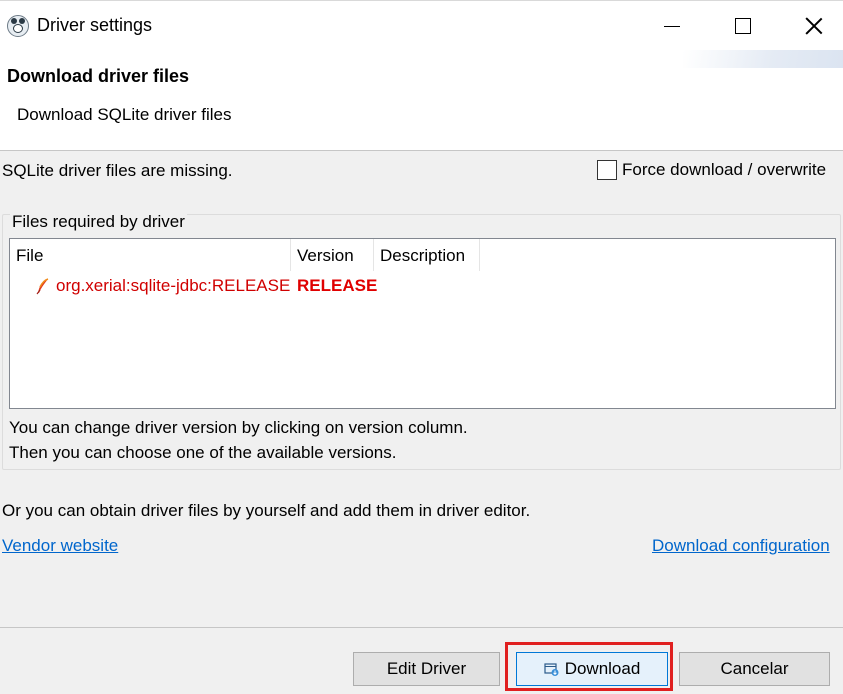 This screenshot has height=694, width=843. What do you see at coordinates (607, 170) in the screenshot?
I see `checkbox-box` at bounding box center [607, 170].